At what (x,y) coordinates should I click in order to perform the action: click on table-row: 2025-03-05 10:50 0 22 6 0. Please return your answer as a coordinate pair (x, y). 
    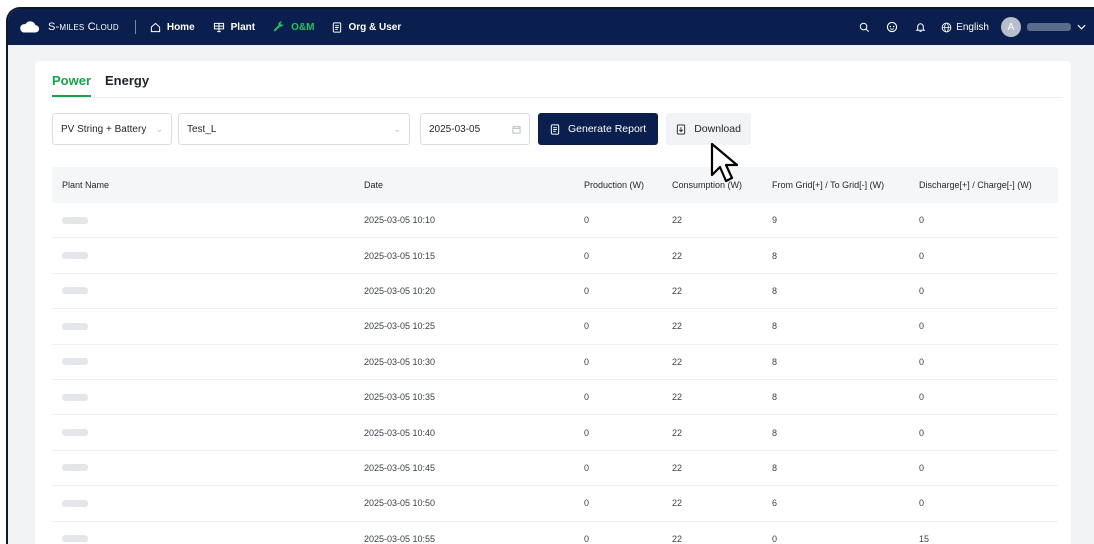
    Looking at the image, I should click on (555, 504).